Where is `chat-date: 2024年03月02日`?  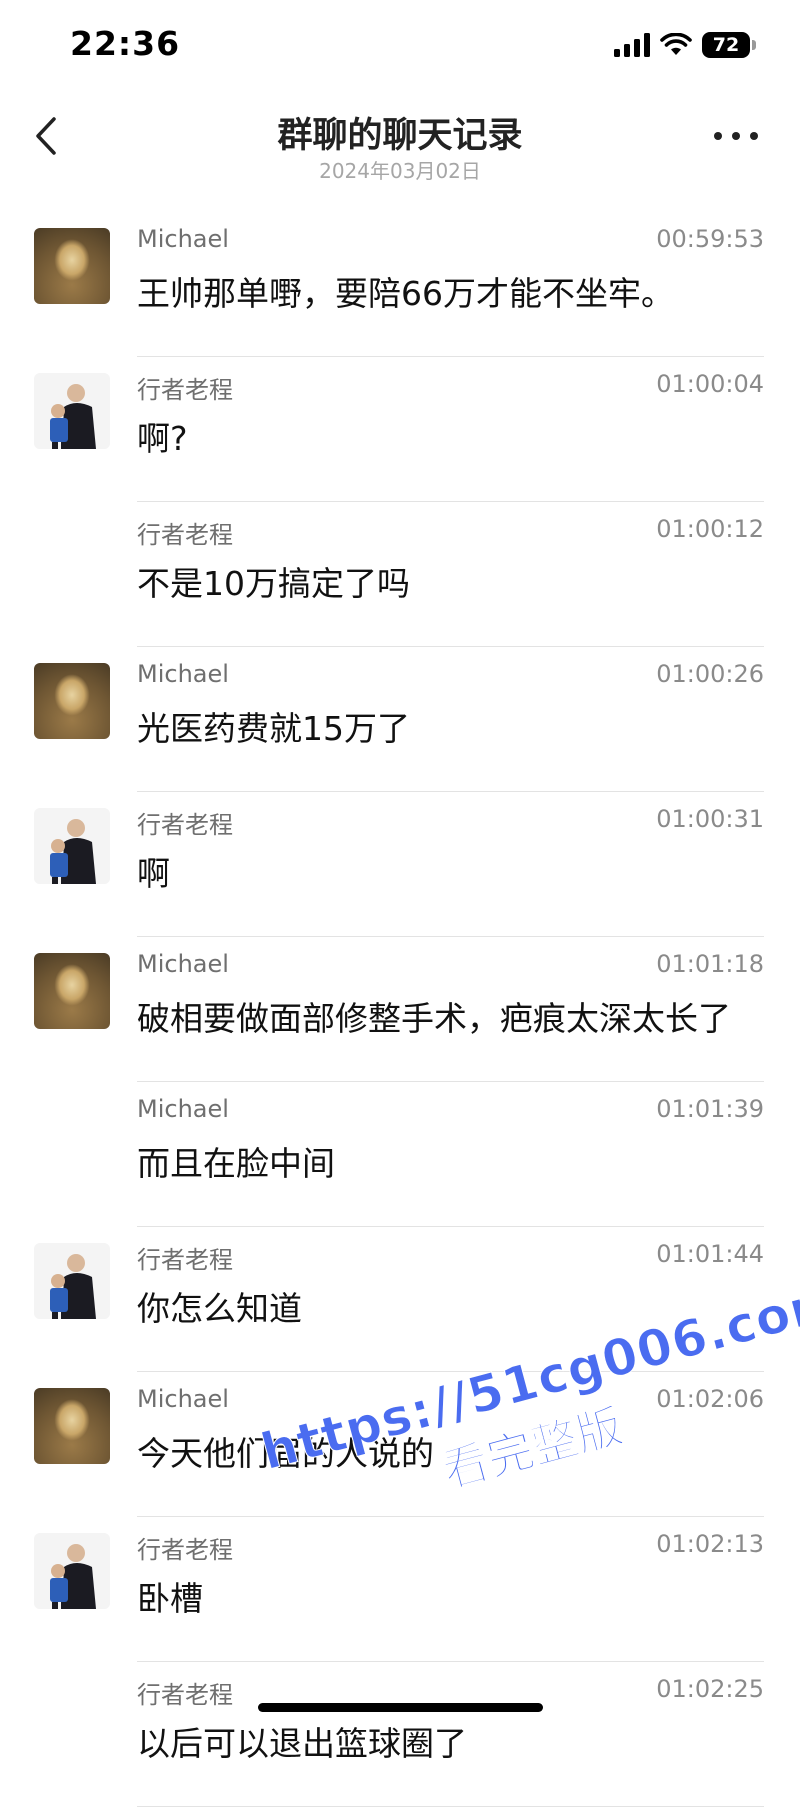 chat-date: 2024年03月02日 is located at coordinates (400, 171).